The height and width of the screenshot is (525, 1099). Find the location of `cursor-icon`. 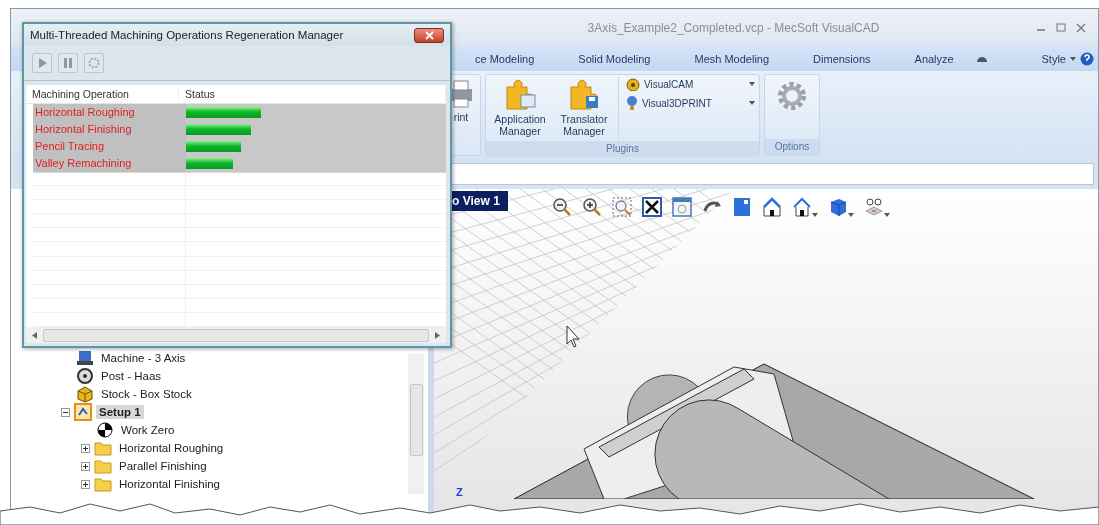

cursor-icon is located at coordinates (573, 336).